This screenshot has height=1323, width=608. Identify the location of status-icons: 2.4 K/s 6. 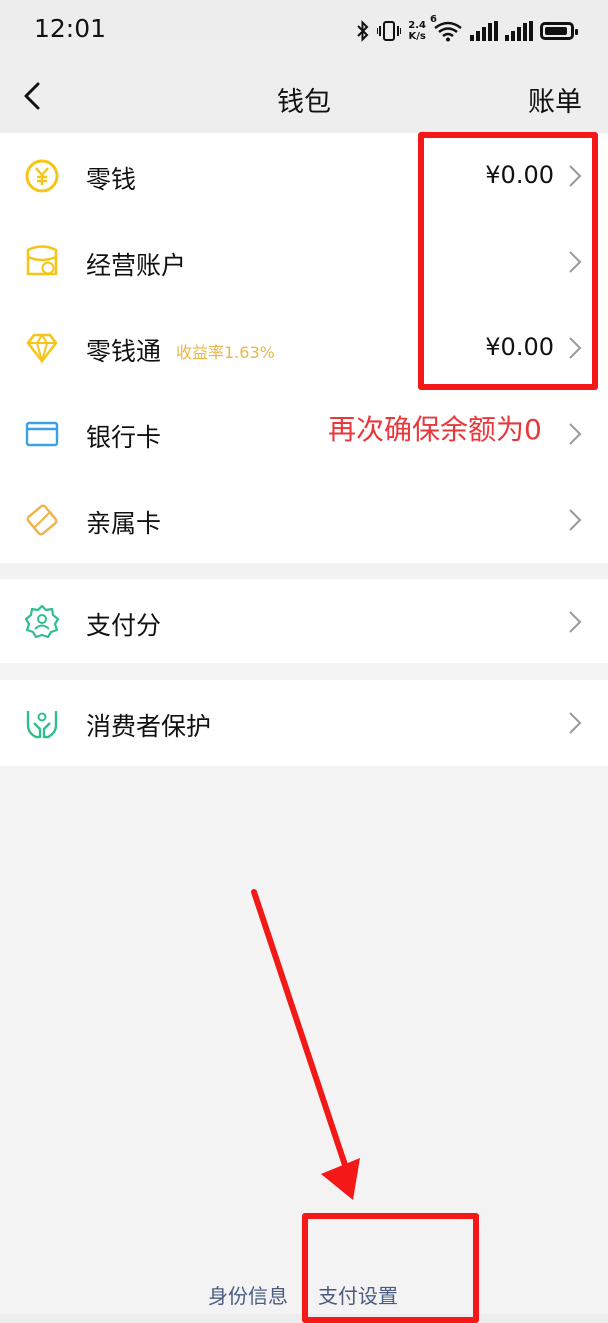
(467, 31).